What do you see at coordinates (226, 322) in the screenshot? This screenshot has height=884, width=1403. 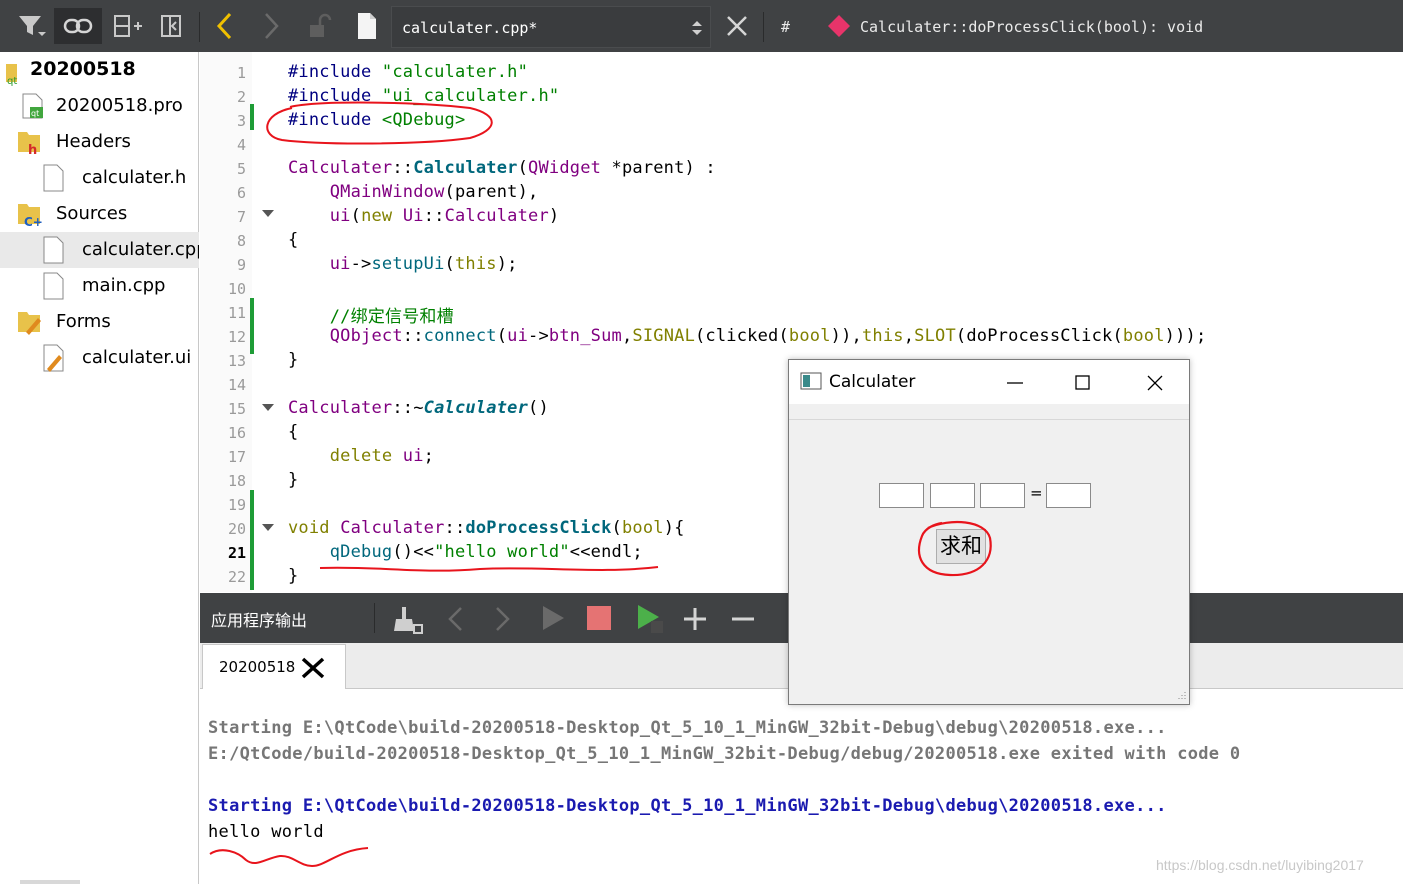 I see `line-number-gutter: 1 2 3 4 5 6 7 8 9 10 11 12 13 14 15 16 17 18 19 20 21 22` at bounding box center [226, 322].